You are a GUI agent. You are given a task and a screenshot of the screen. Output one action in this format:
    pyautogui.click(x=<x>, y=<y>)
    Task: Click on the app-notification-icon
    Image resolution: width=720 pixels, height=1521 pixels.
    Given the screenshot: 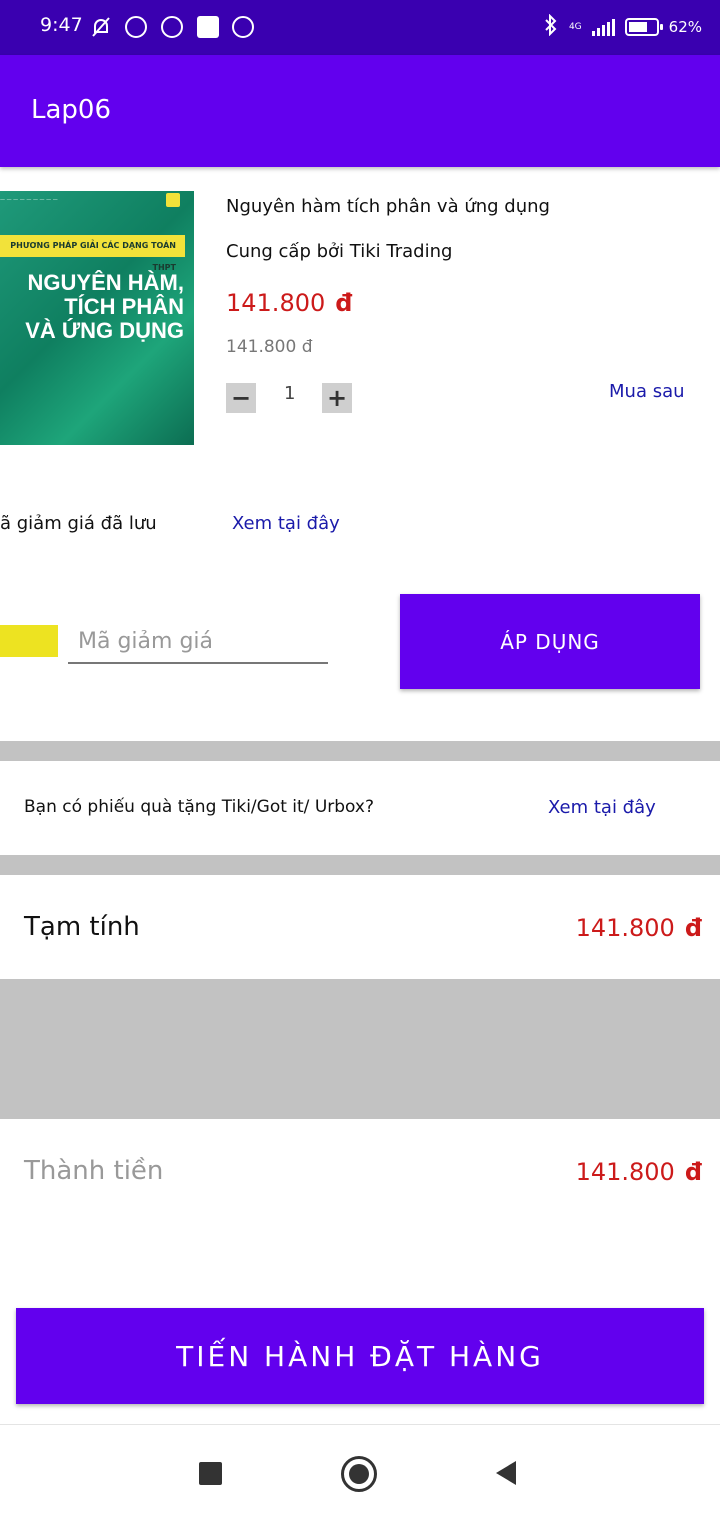 What is the action you would take?
    pyautogui.click(x=172, y=27)
    